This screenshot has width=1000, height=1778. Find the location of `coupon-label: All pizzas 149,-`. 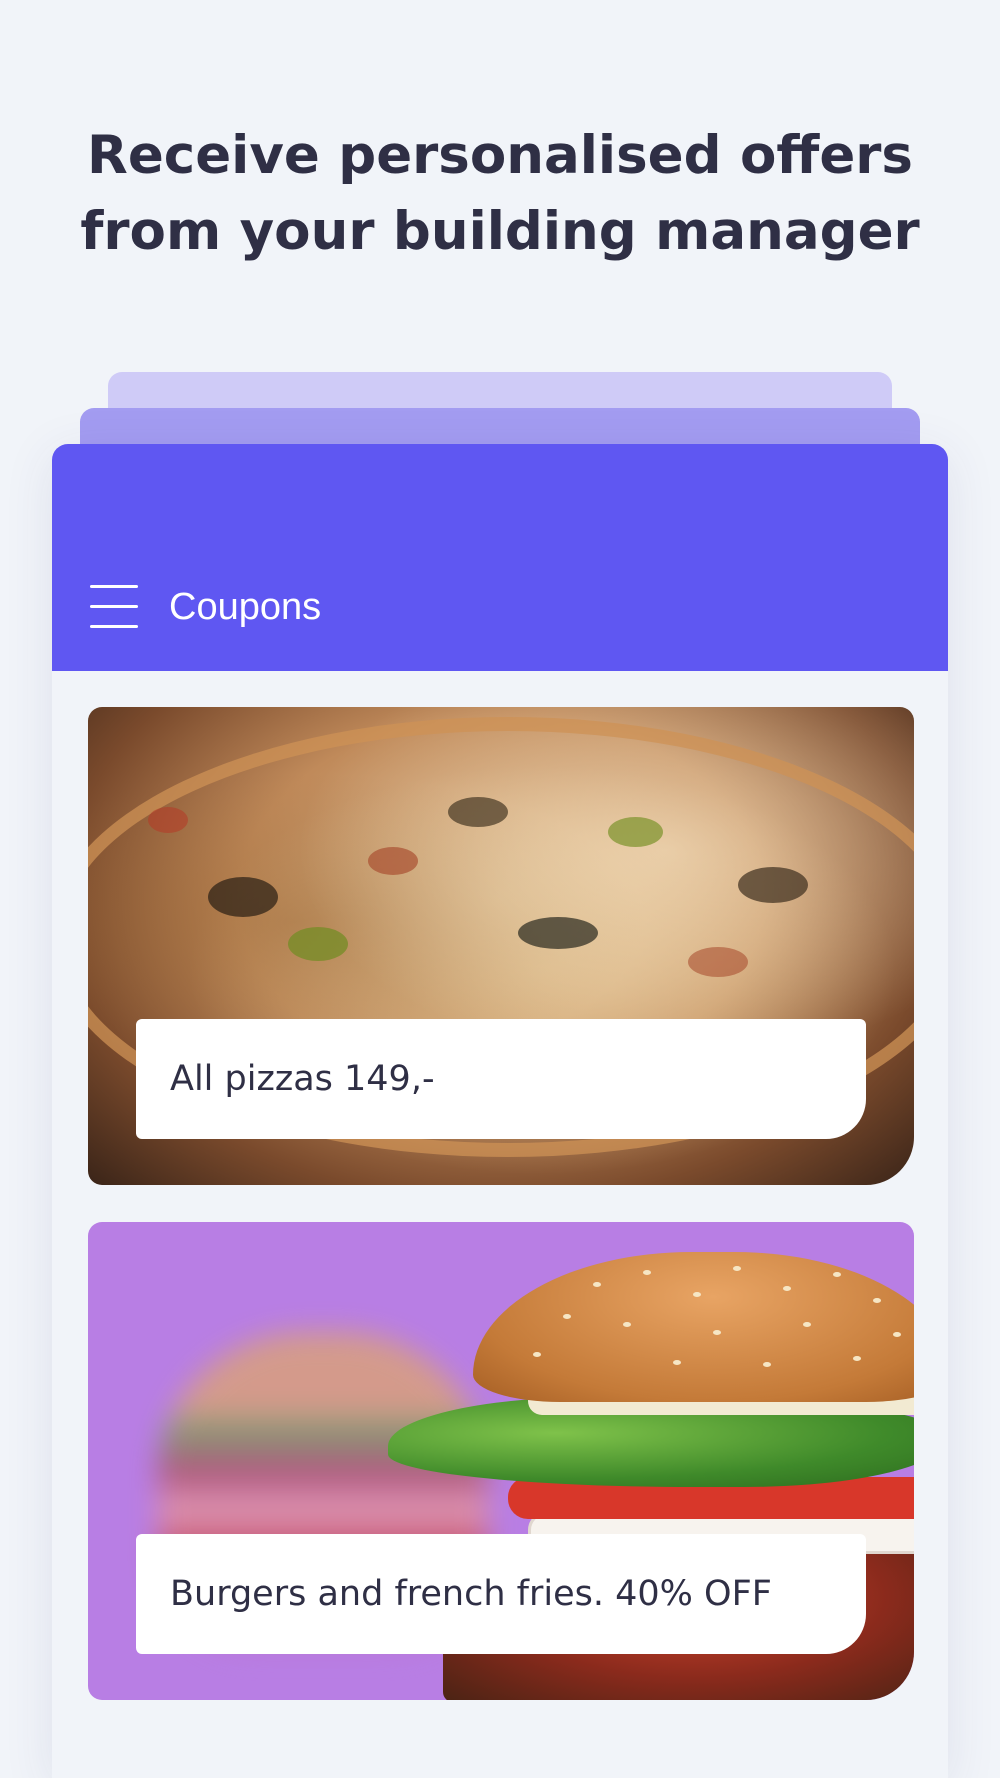

coupon-label: All pizzas 149,- is located at coordinates (501, 1079).